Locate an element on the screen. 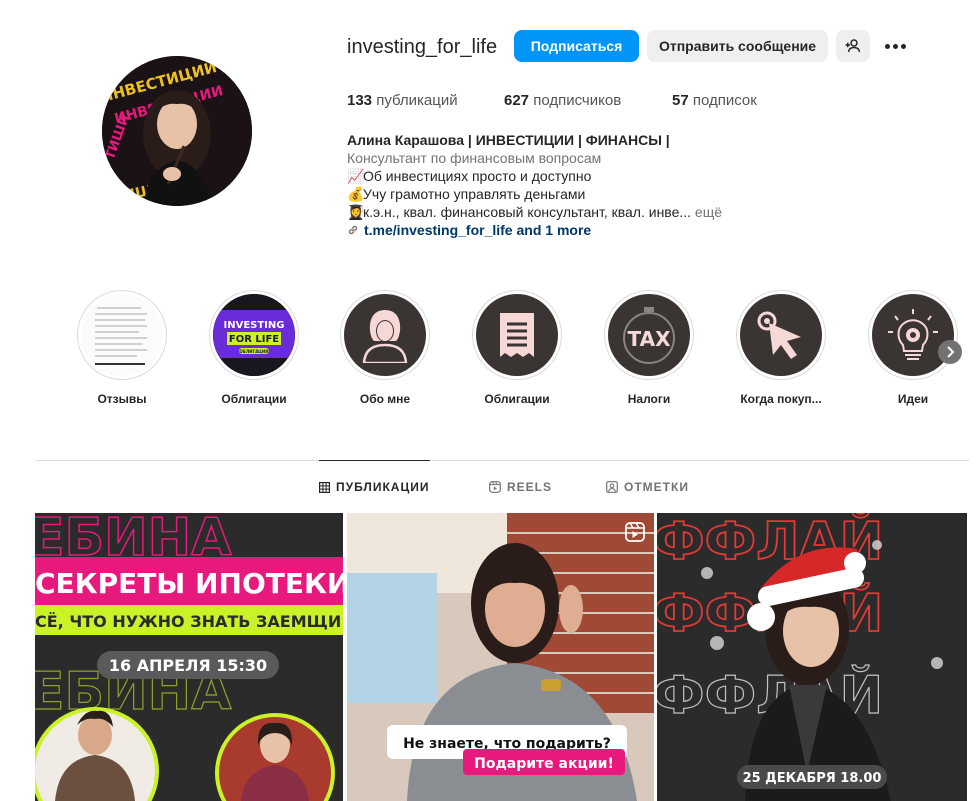 This screenshot has width=977, height=801. followers-count: 627 is located at coordinates (517, 100).